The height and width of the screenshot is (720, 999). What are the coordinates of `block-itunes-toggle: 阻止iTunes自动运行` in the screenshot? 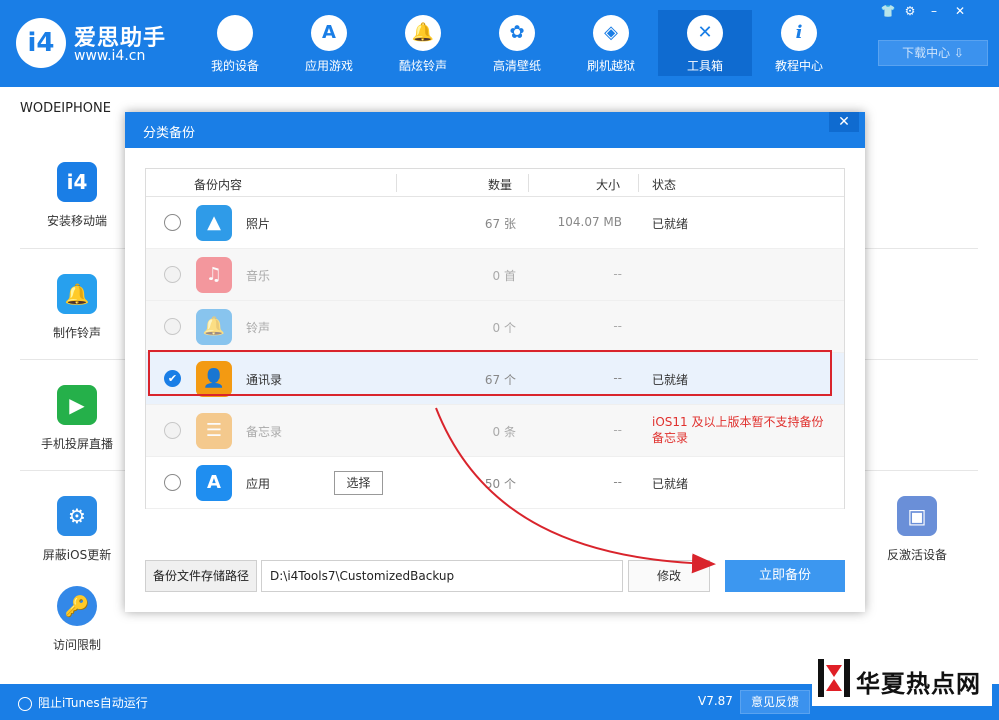 It's located at (83, 702).